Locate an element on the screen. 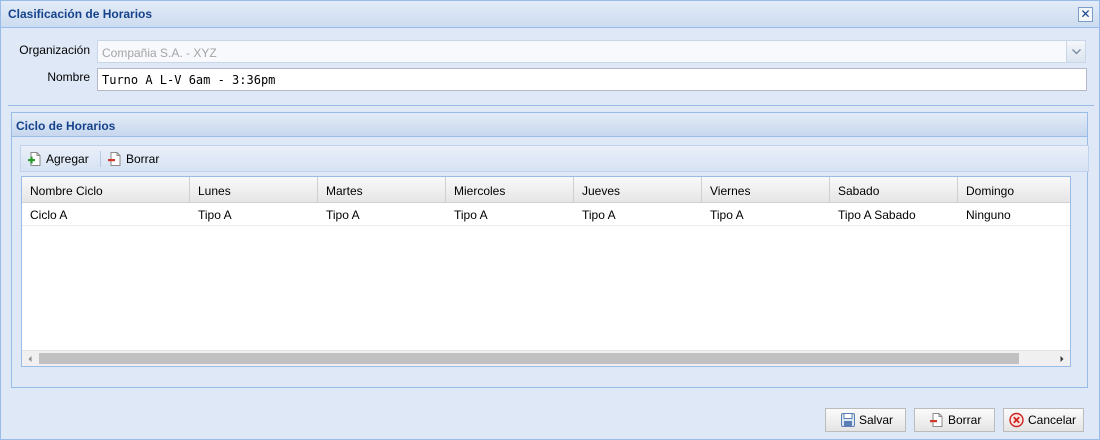  nombre-label: Nombre is located at coordinates (68, 77).